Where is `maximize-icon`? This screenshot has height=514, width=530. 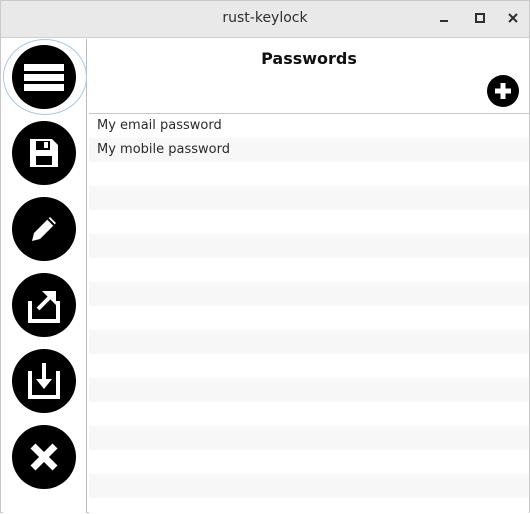
maximize-icon is located at coordinates (480, 18).